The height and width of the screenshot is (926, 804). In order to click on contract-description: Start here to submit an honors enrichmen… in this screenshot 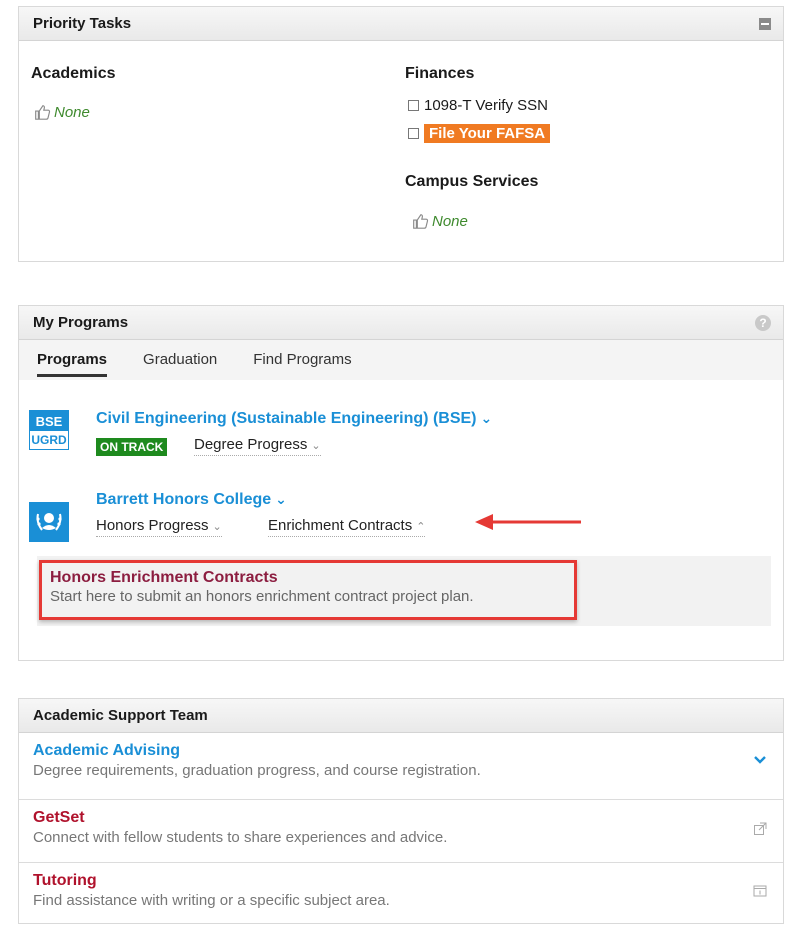, I will do `click(262, 596)`.